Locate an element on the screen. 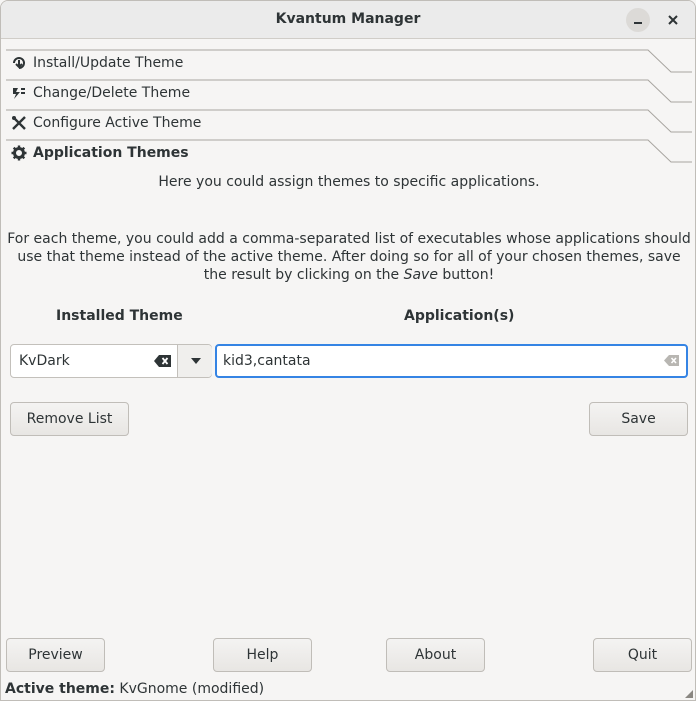  close-icon is located at coordinates (673, 20).